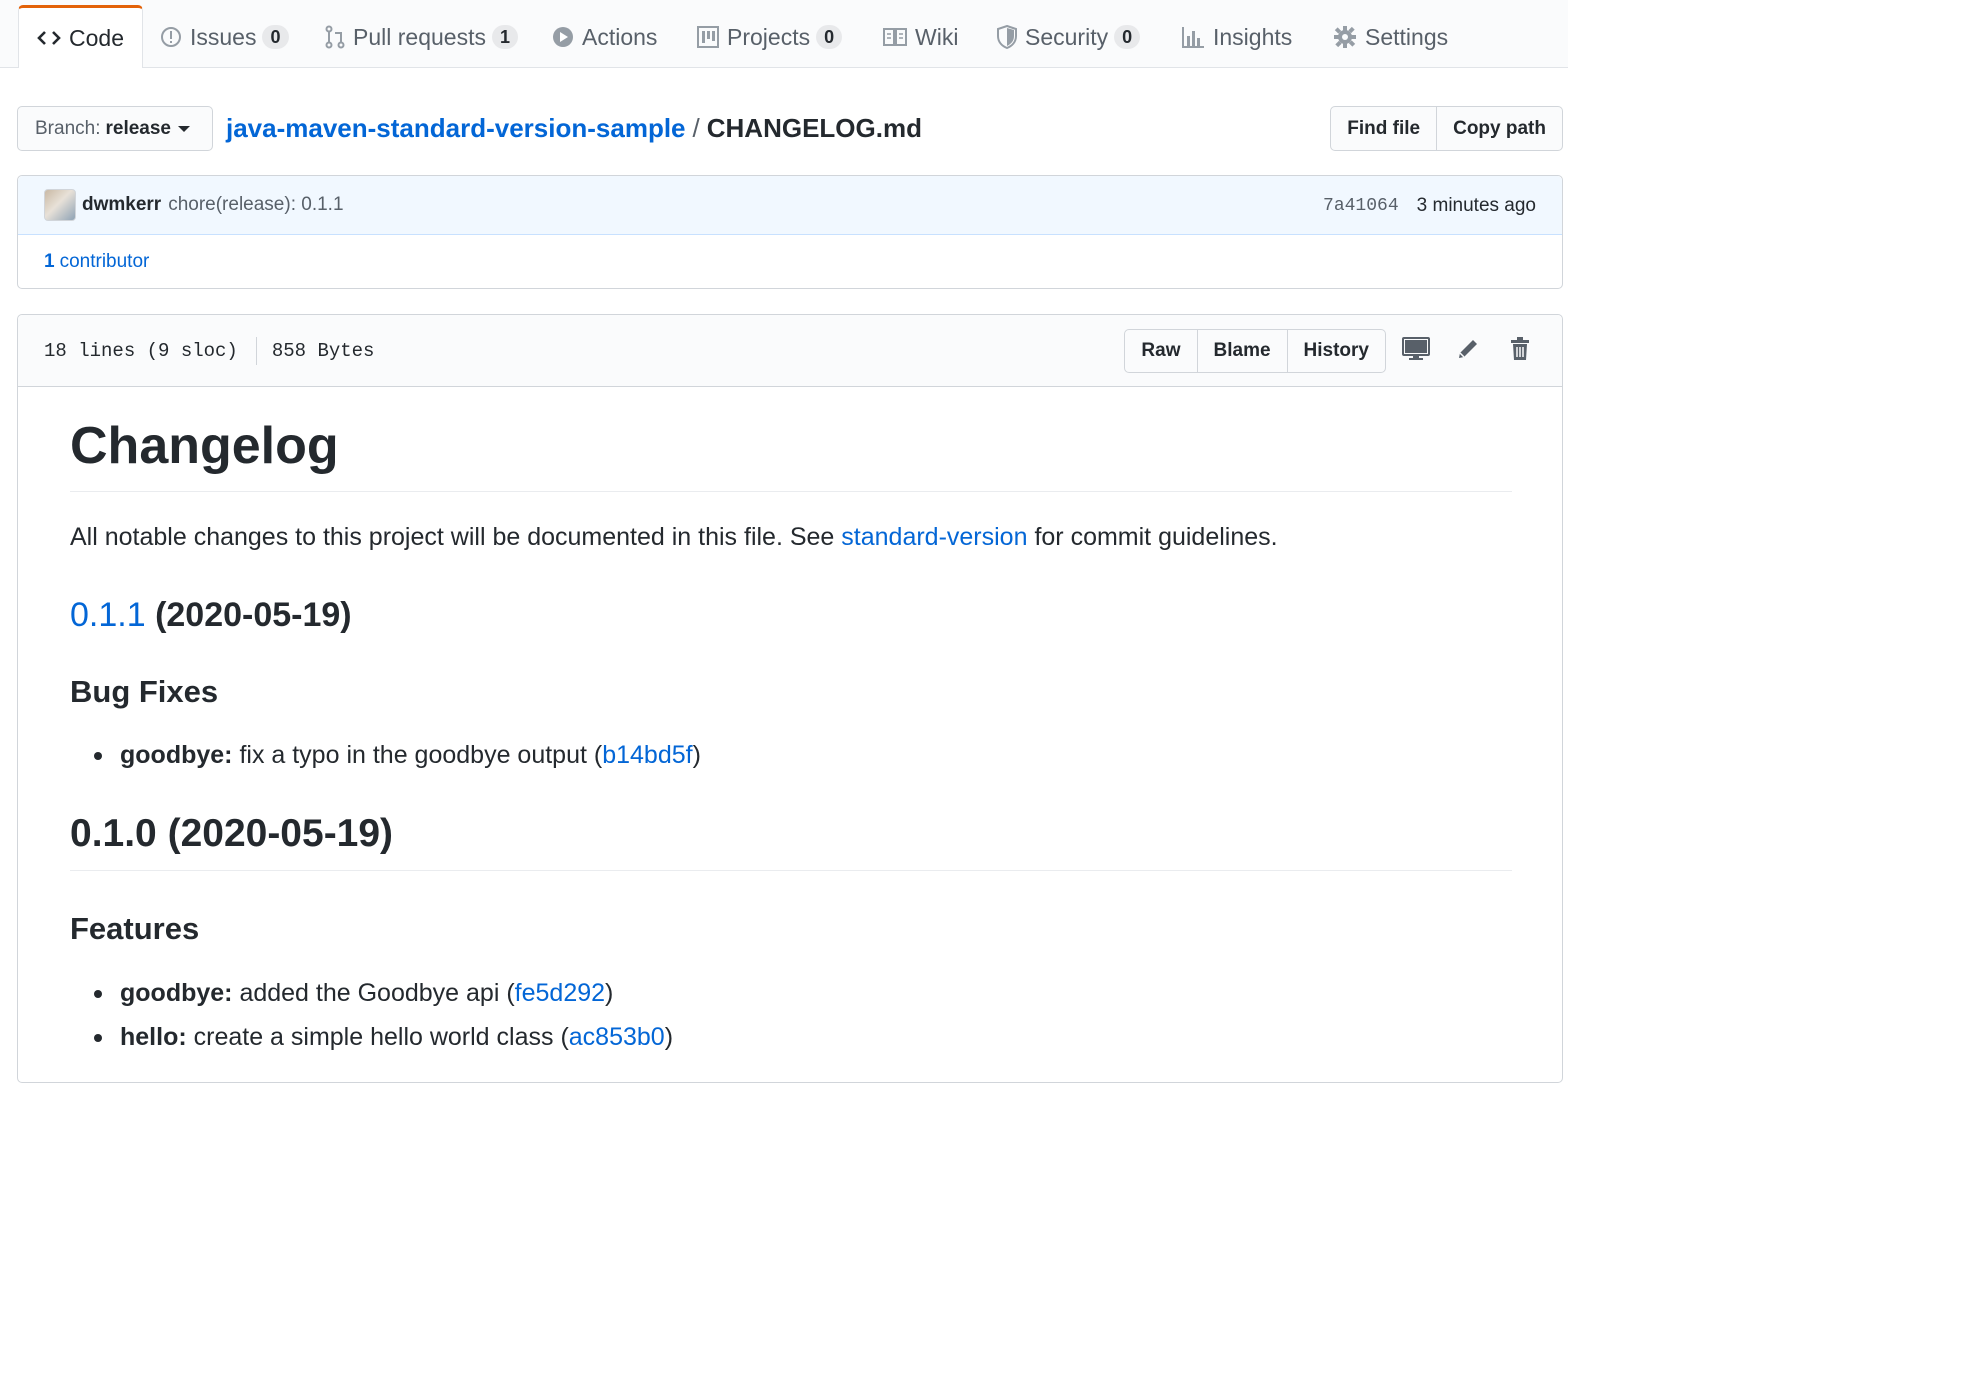 Image resolution: width=1988 pixels, height=1388 pixels. What do you see at coordinates (1520, 349) in the screenshot?
I see `trashcan-icon` at bounding box center [1520, 349].